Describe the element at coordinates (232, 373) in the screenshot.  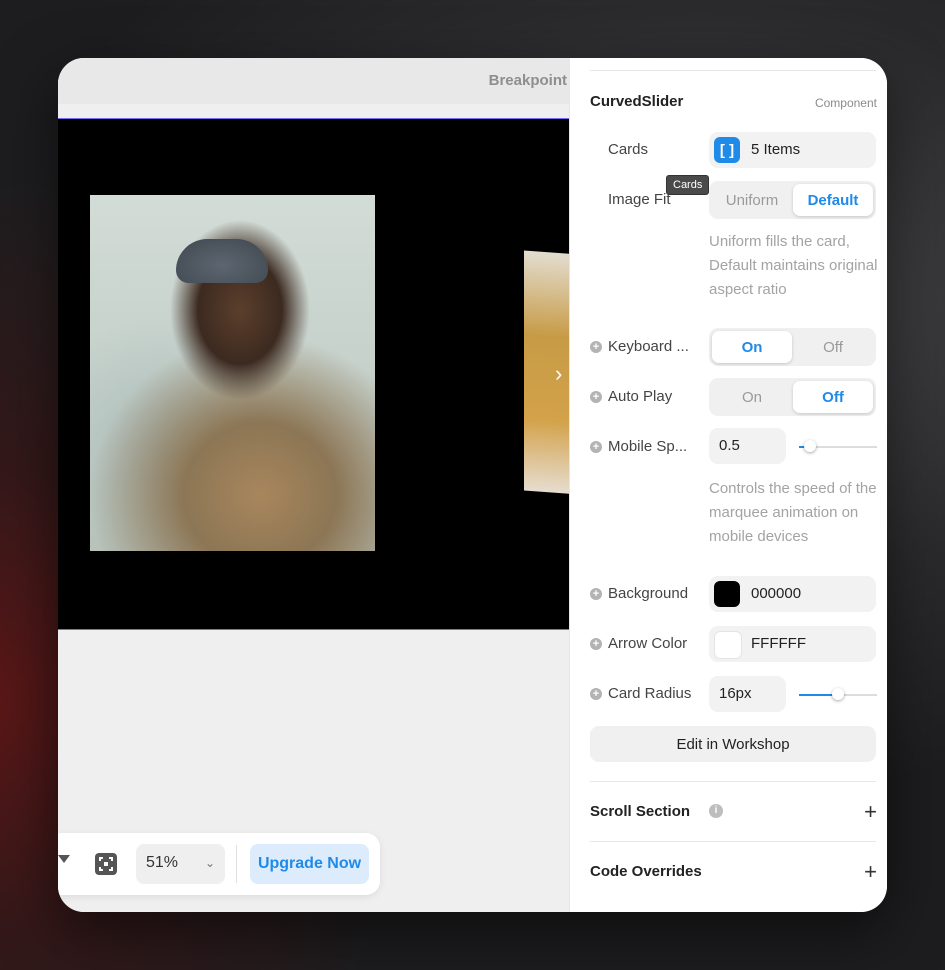
I see `slide-card-image` at that location.